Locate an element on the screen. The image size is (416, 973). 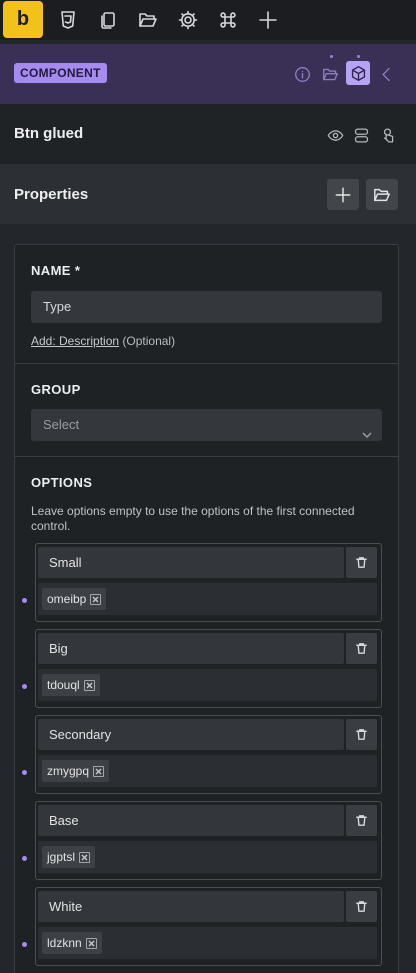
option-item: Big tdouql is located at coordinates (202, 668).